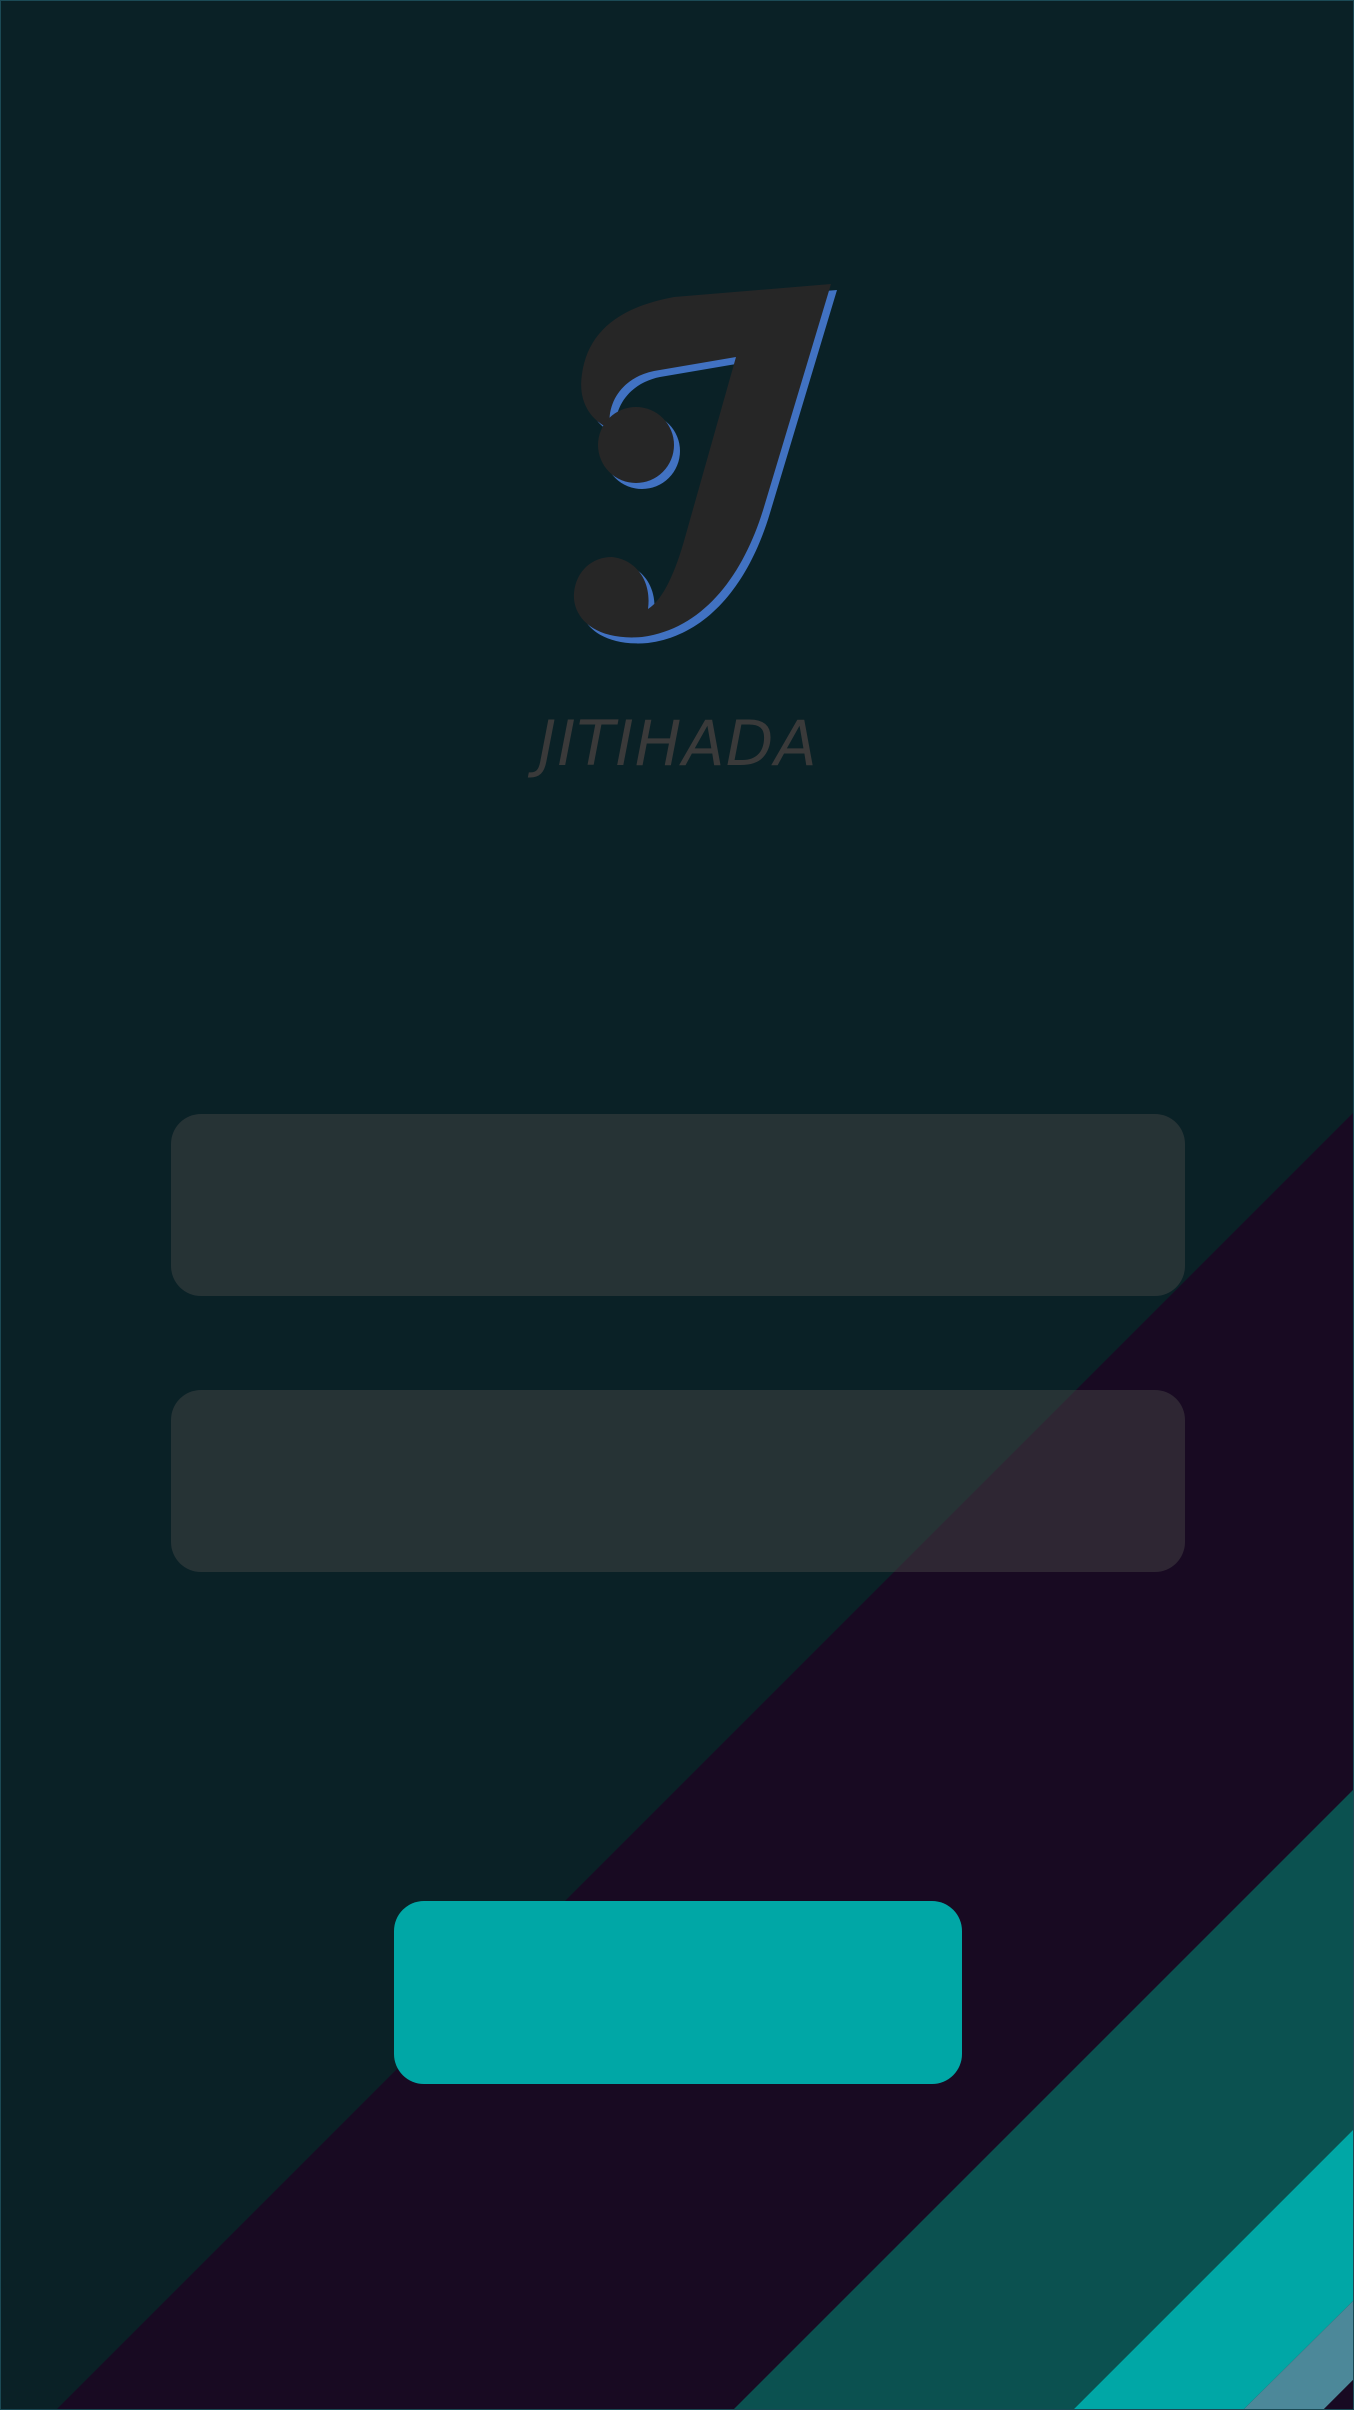 This screenshot has width=1354, height=2410. I want to click on app-name-title: JITIHADA, so click(678, 743).